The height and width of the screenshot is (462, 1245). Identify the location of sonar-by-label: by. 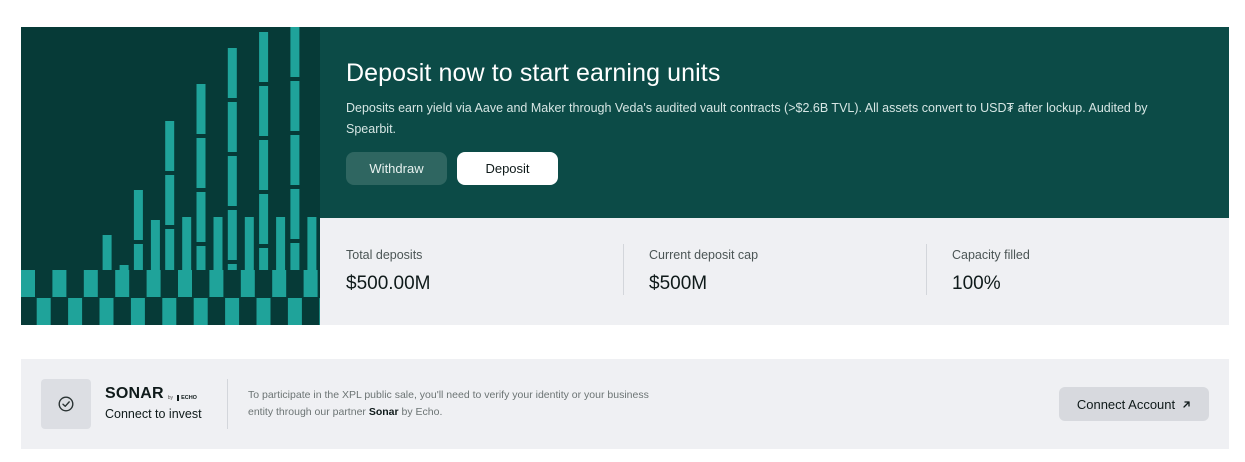
(170, 398).